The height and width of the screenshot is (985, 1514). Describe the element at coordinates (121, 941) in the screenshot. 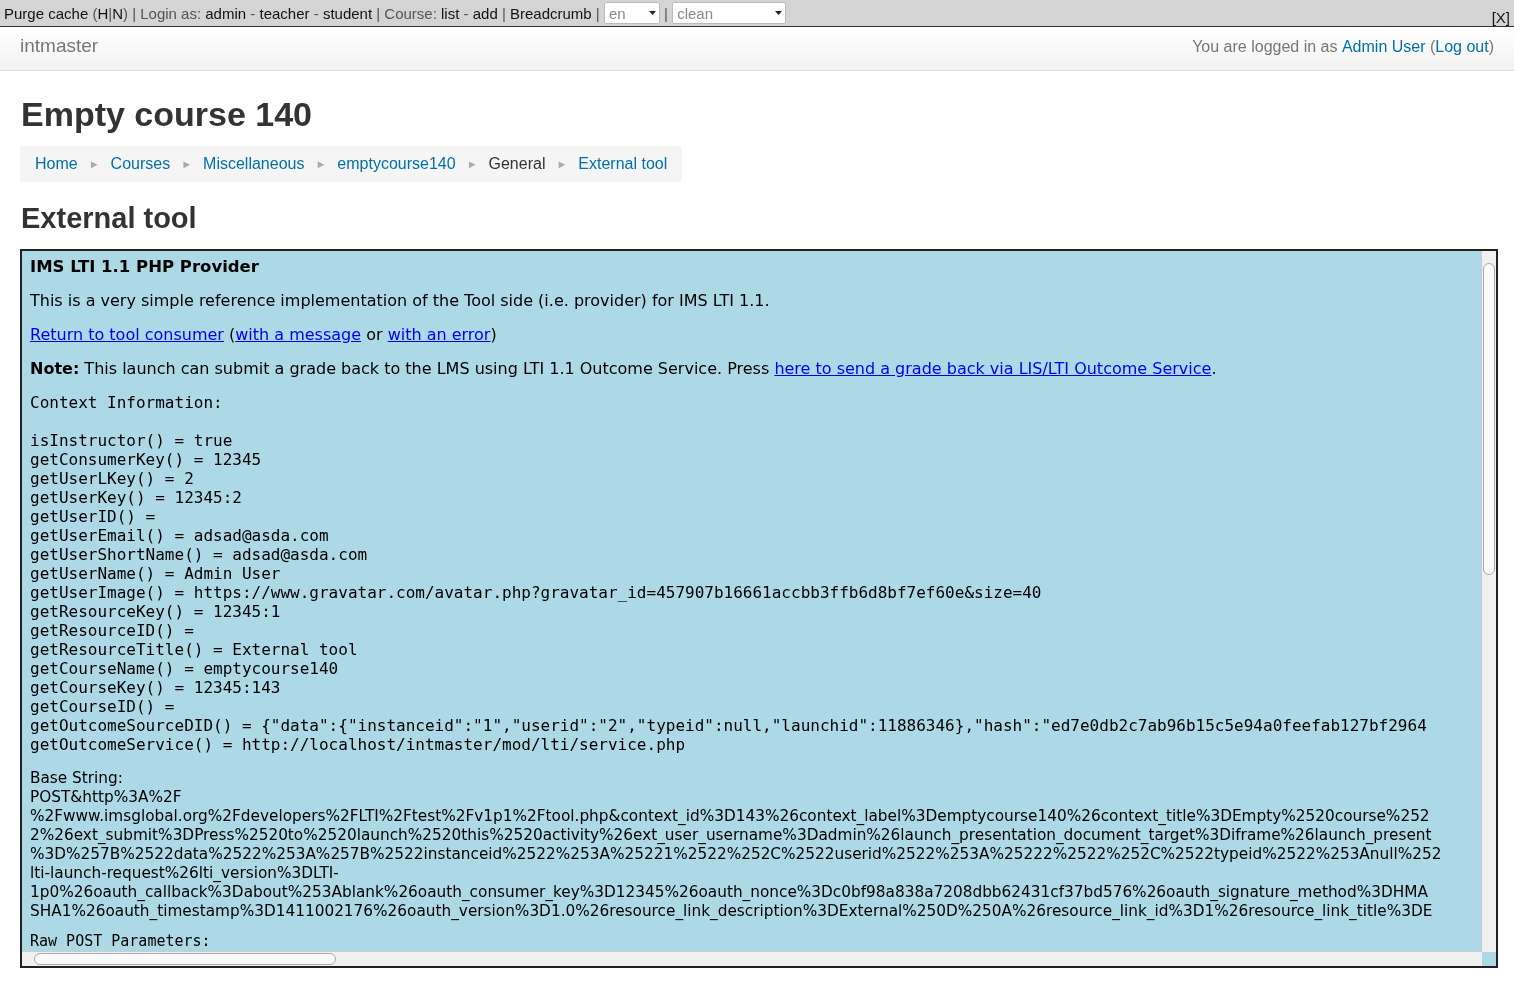

I see `raw-heading: Raw POST Parameters:` at that location.